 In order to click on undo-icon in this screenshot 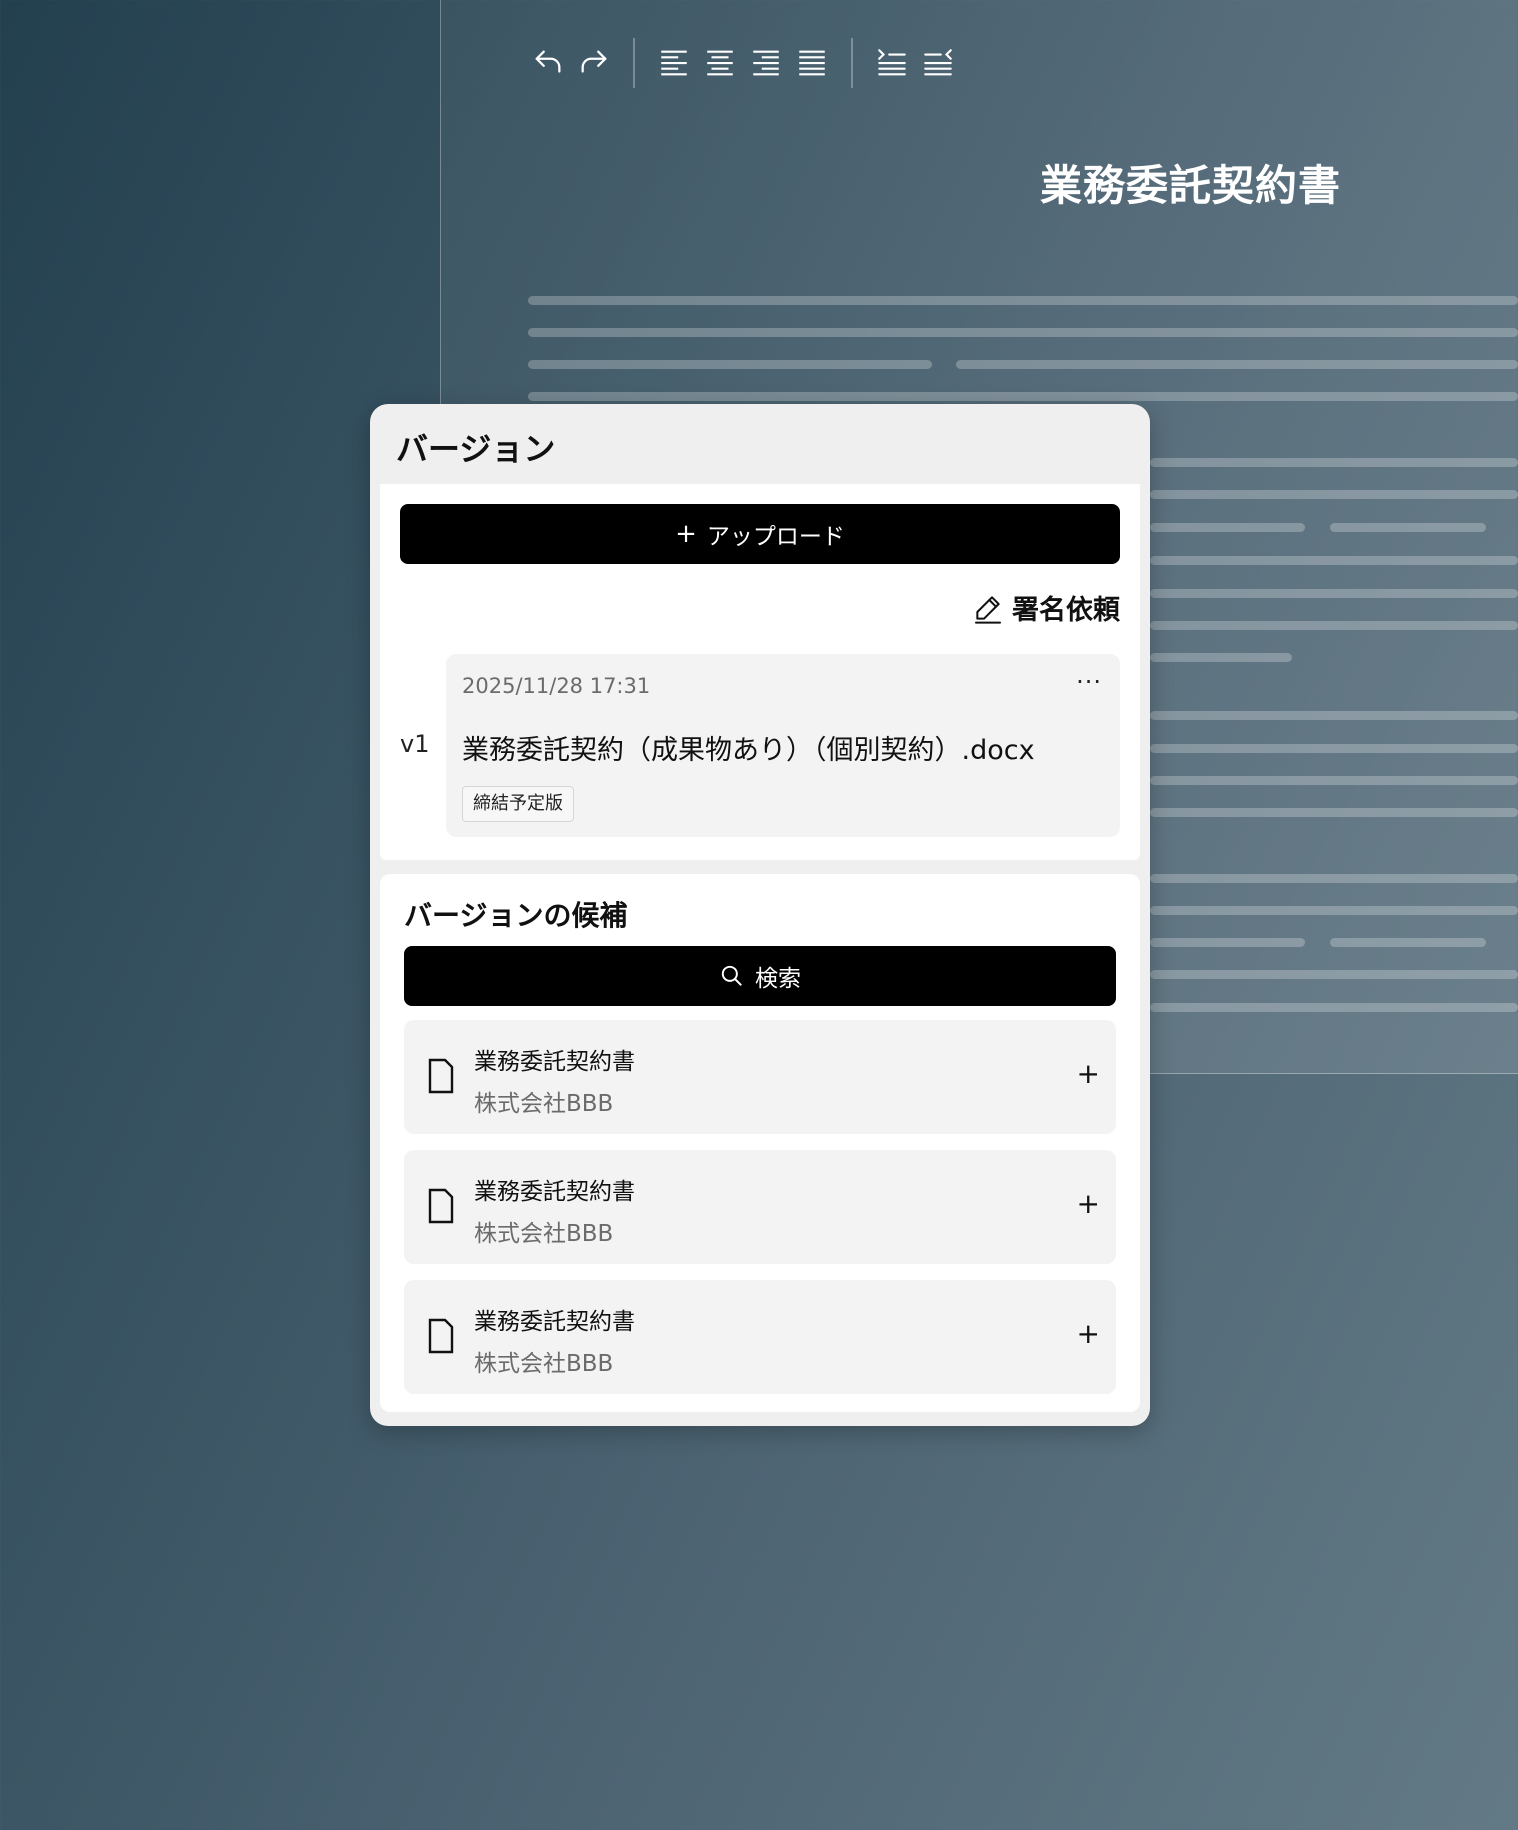, I will do `click(548, 63)`.